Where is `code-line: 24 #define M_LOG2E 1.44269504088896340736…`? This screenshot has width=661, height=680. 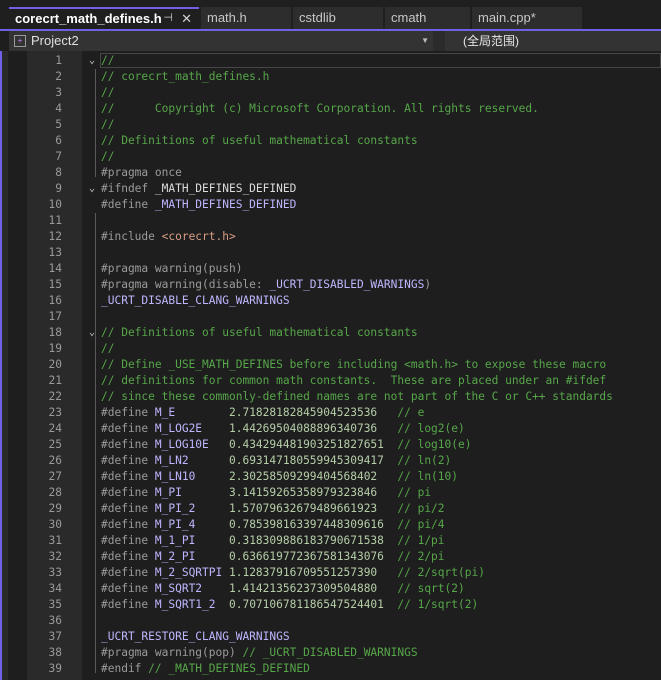 code-line: 24 #define M_LOG2E 1.44269504088896340736… is located at coordinates (330, 429).